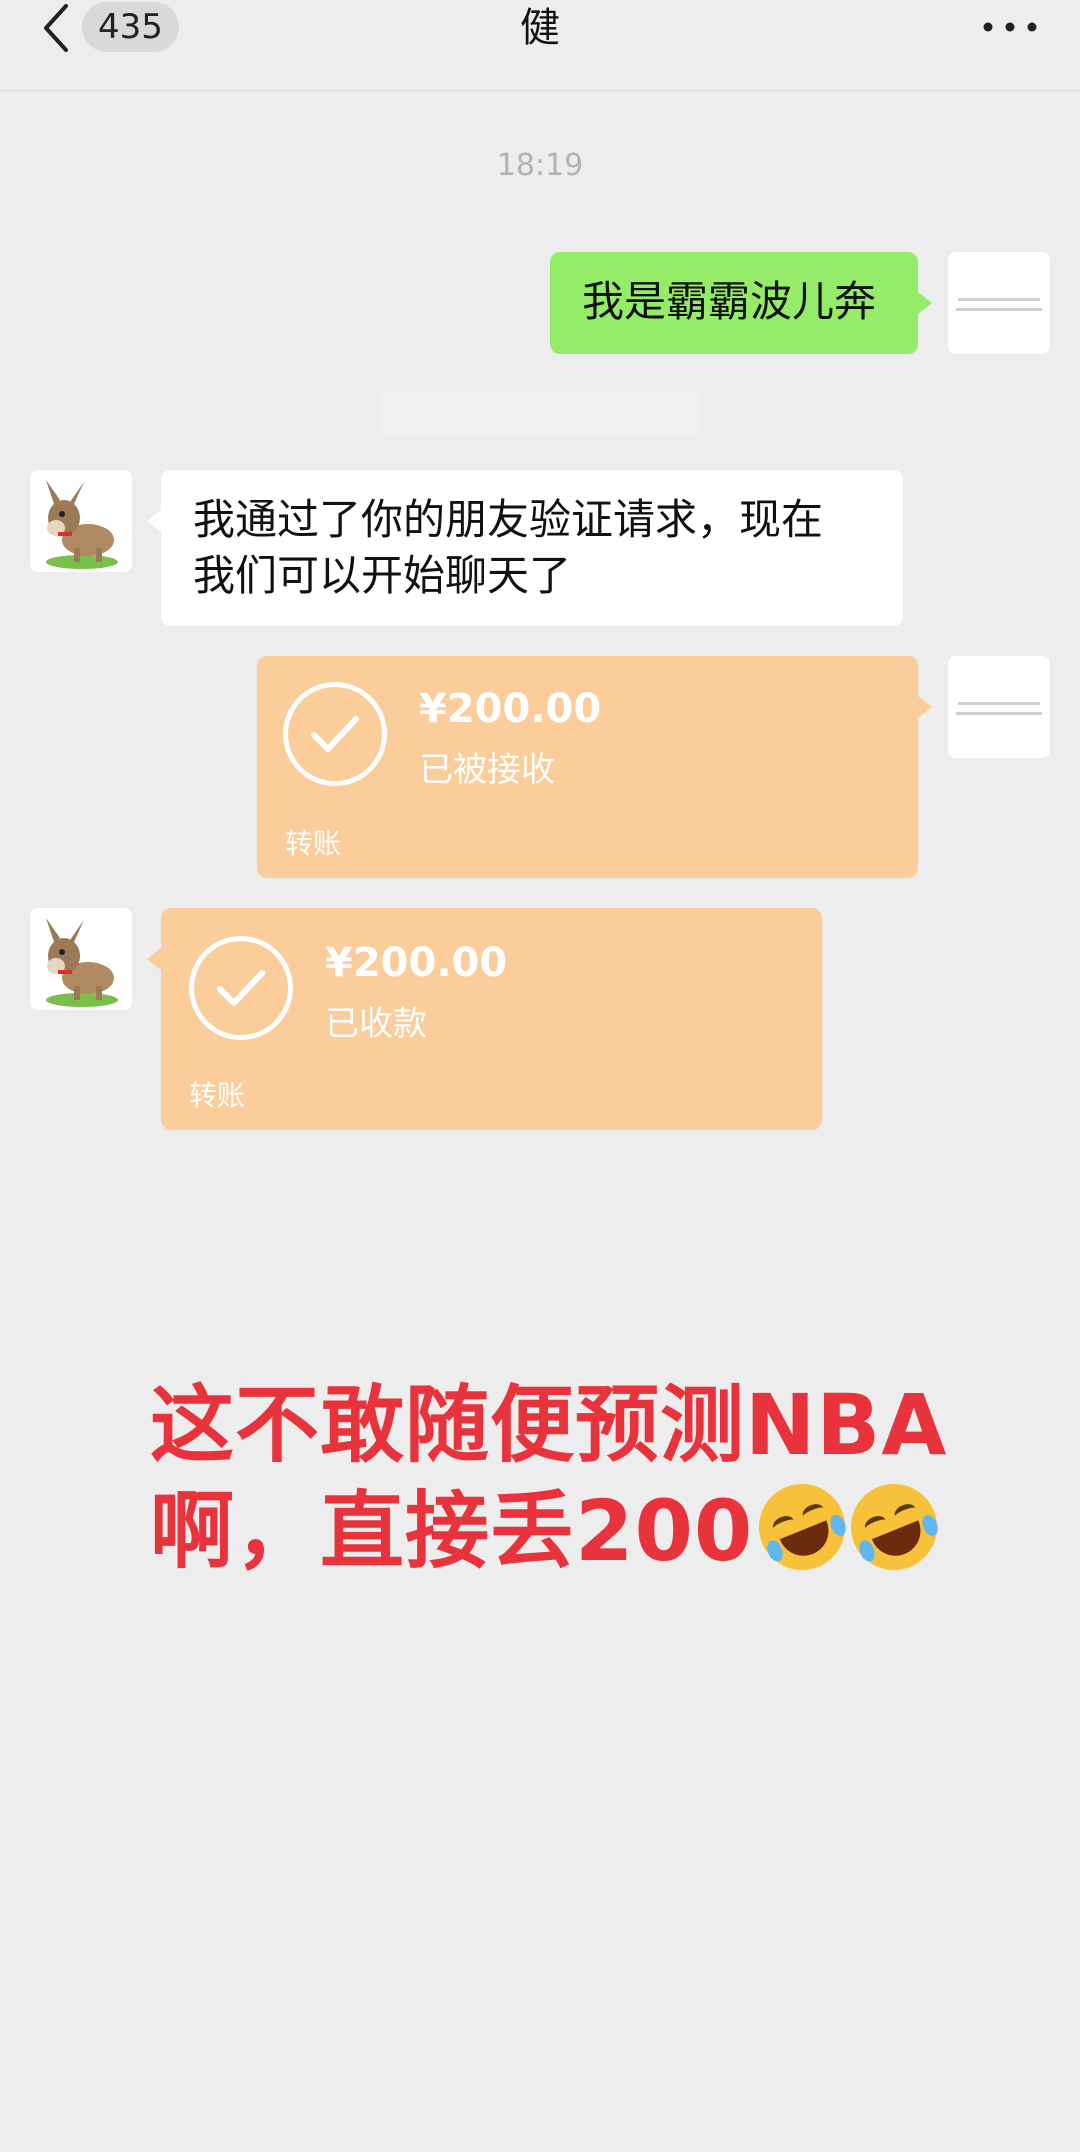  What do you see at coordinates (487, 770) in the screenshot?
I see `transfer-status: 已被接收` at bounding box center [487, 770].